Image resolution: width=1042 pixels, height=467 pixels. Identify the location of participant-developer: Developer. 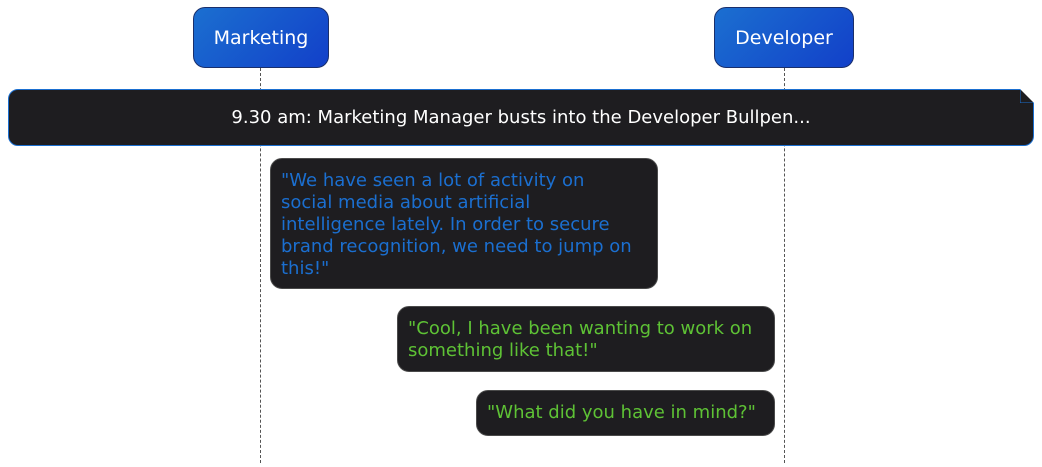
(784, 37).